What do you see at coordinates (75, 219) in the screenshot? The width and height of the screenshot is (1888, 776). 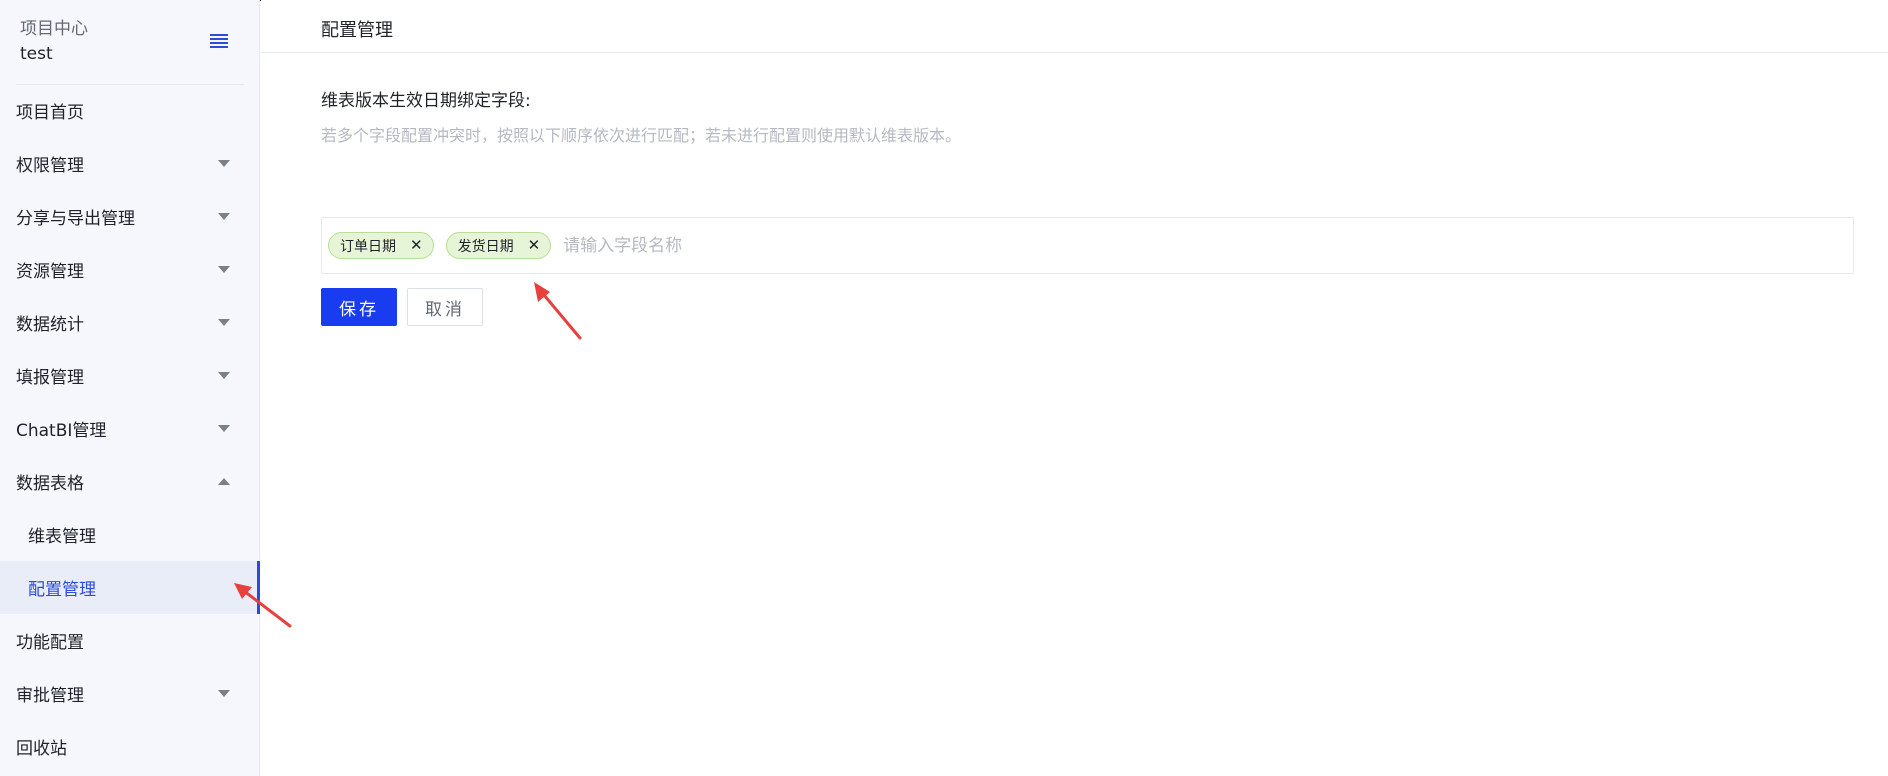 I see `sidebar-item-label: 分享与导出管理` at bounding box center [75, 219].